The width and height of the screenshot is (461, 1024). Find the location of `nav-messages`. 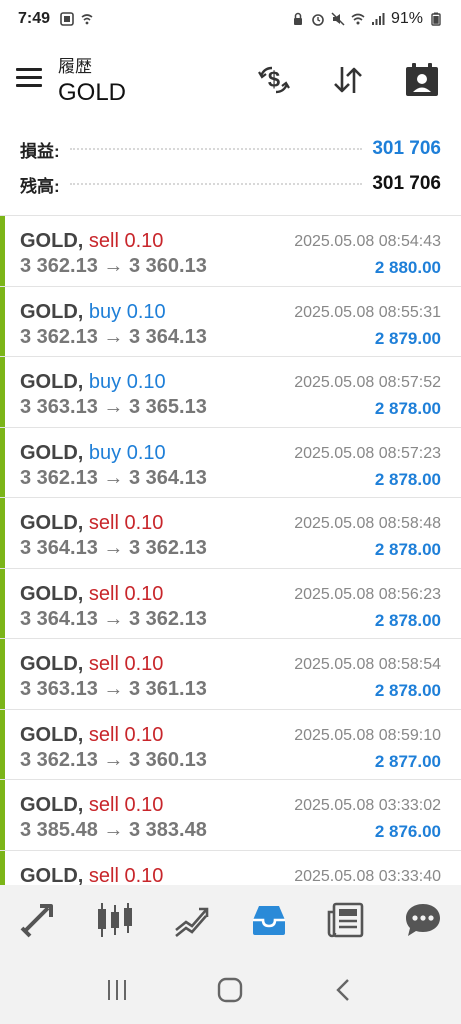

nav-messages is located at coordinates (423, 920).